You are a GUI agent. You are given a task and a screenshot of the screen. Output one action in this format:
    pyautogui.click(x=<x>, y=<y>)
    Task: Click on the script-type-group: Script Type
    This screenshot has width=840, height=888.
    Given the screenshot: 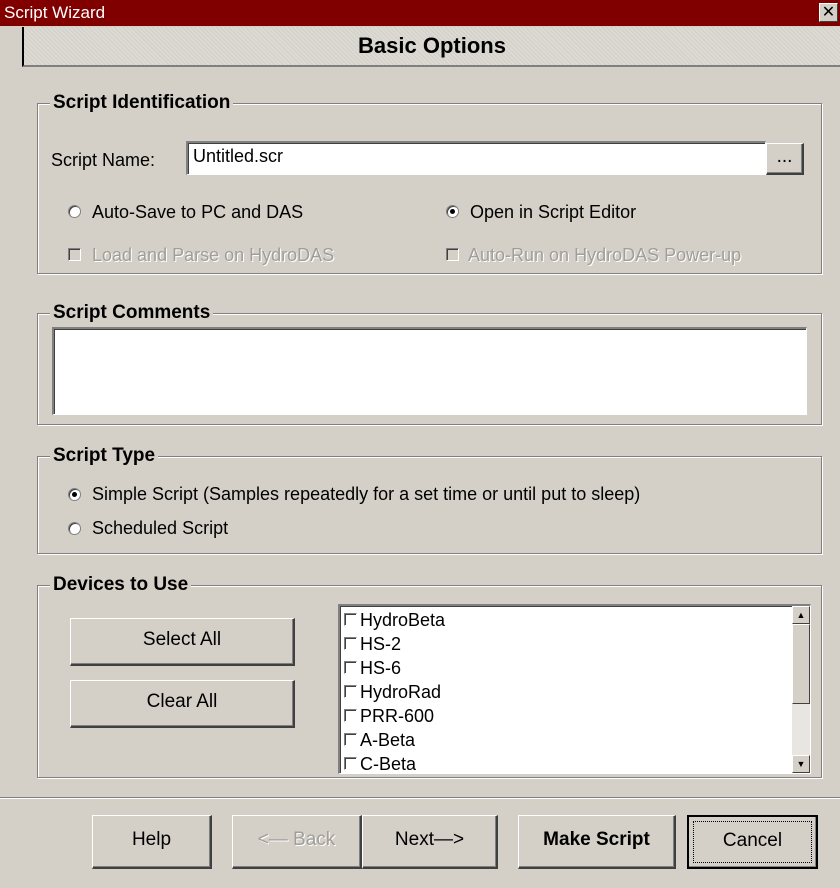 What is the action you would take?
    pyautogui.click(x=429, y=499)
    